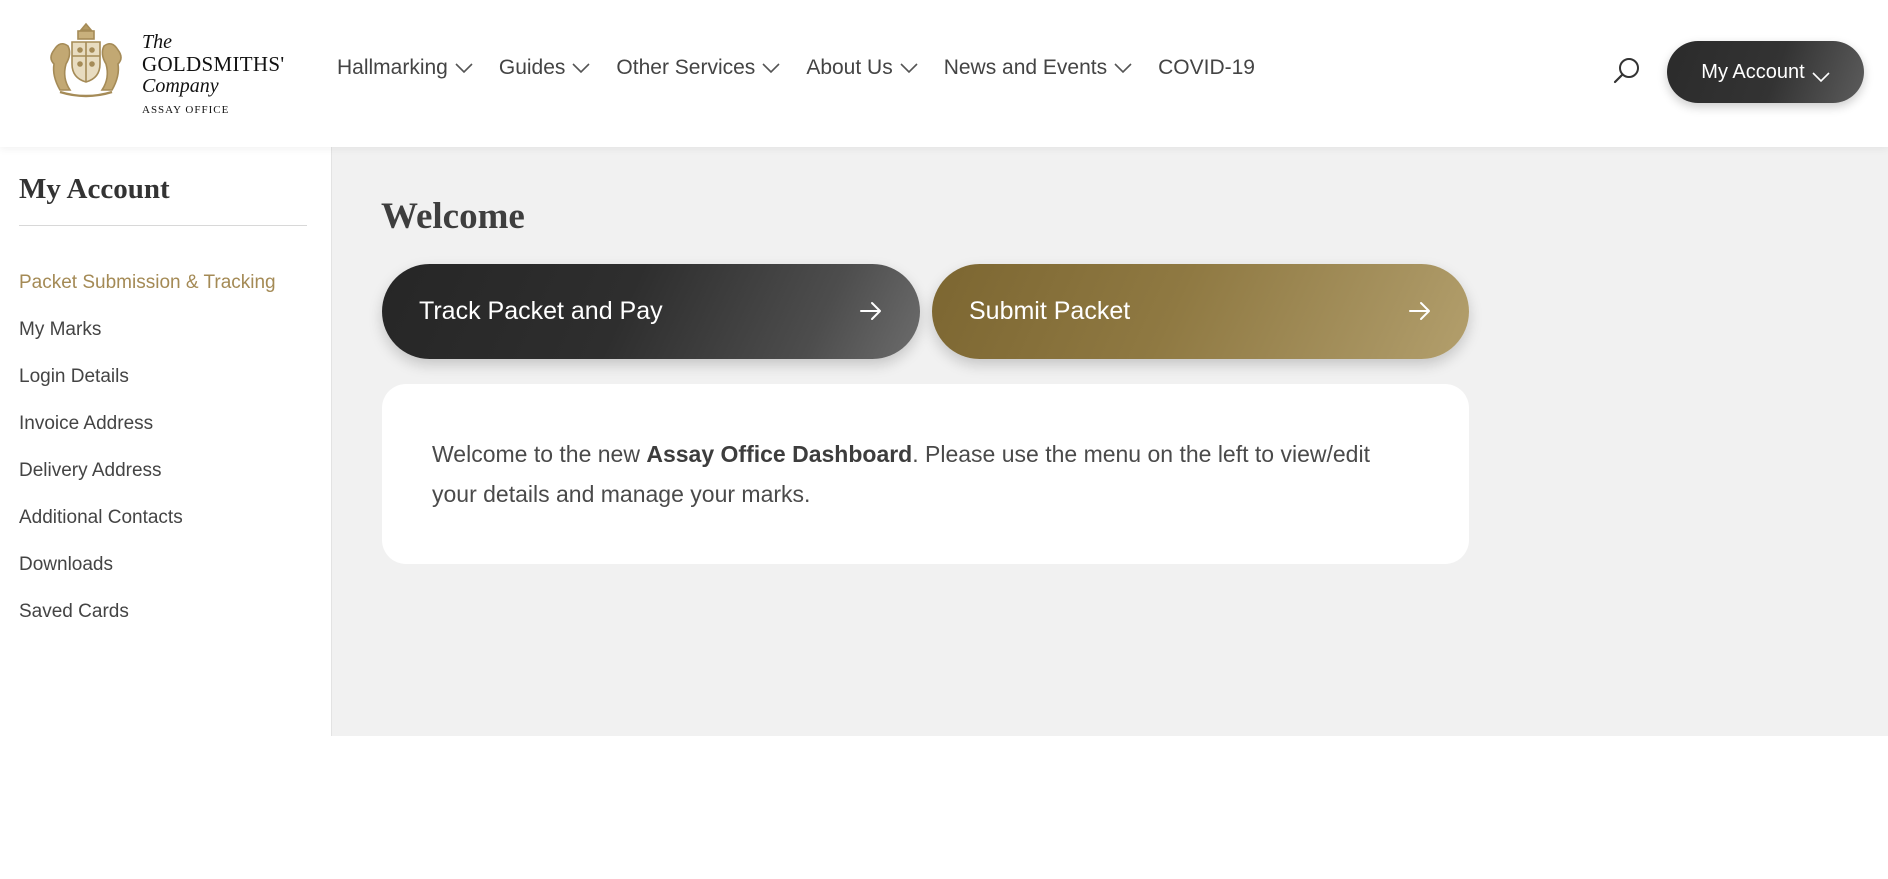 The image size is (1888, 879). Describe the element at coordinates (147, 470) in the screenshot. I see `sidebar-item-delivery-address: Delivery Address` at that location.